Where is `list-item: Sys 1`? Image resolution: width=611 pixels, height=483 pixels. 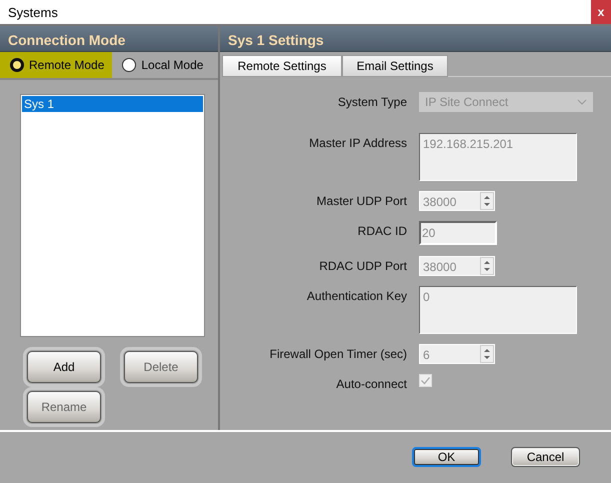
list-item: Sys 1 is located at coordinates (112, 104).